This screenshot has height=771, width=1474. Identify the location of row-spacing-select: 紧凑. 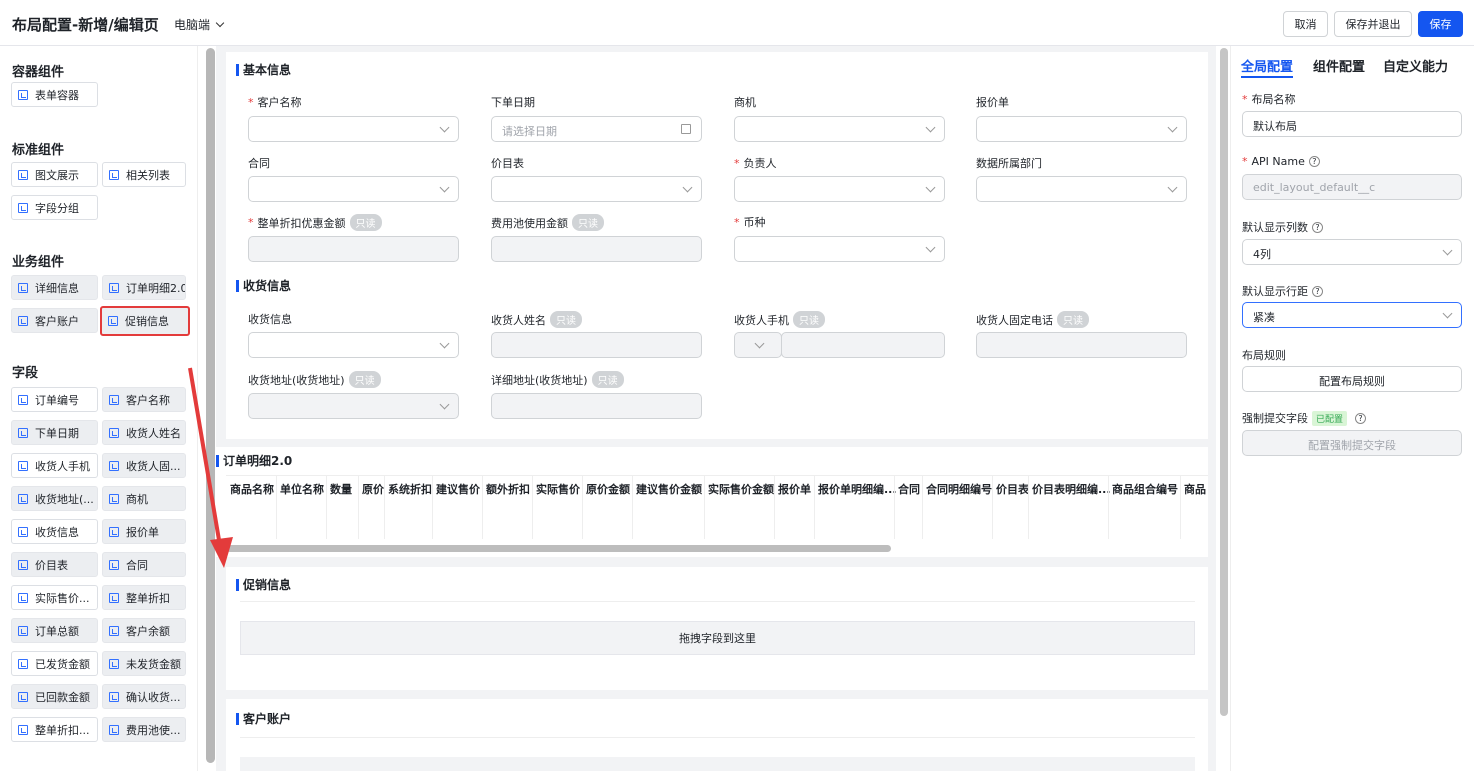
(1352, 315).